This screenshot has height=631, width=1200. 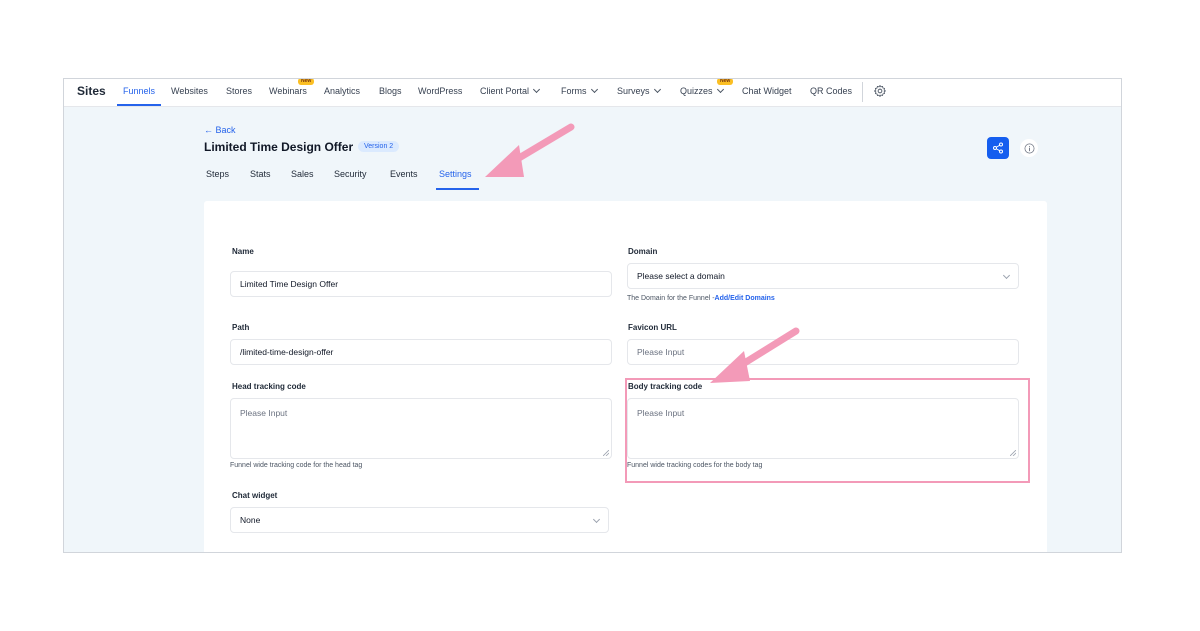 What do you see at coordinates (827, 430) in the screenshot?
I see `annotation-highlight-box` at bounding box center [827, 430].